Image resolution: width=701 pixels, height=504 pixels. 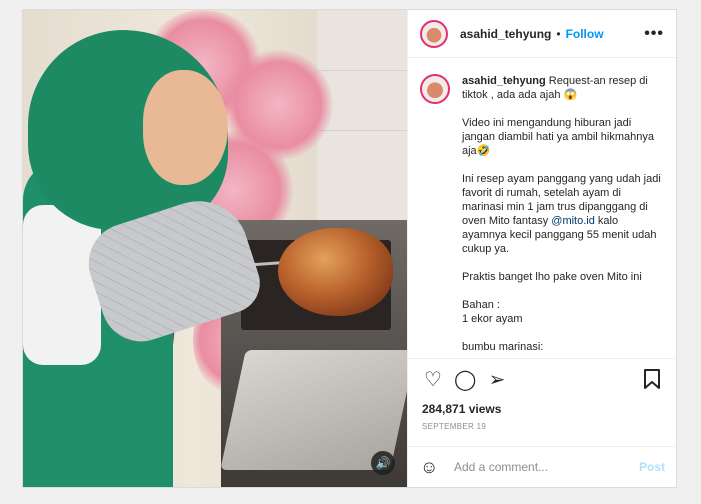 I want to click on comment-icon: ◯, so click(x=465, y=380).